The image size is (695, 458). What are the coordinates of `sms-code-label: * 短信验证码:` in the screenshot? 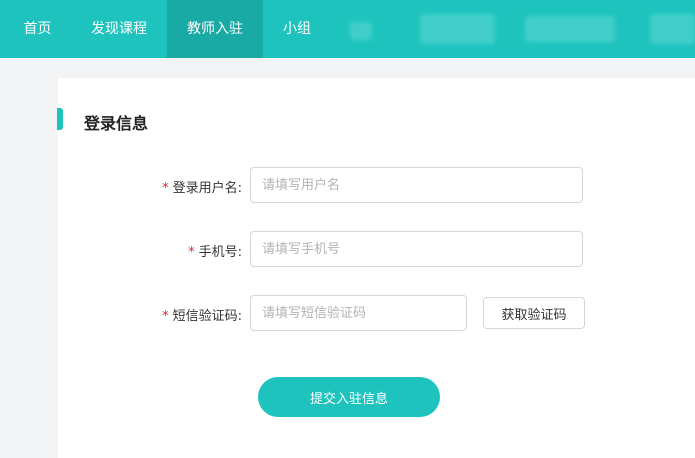 It's located at (182, 314).